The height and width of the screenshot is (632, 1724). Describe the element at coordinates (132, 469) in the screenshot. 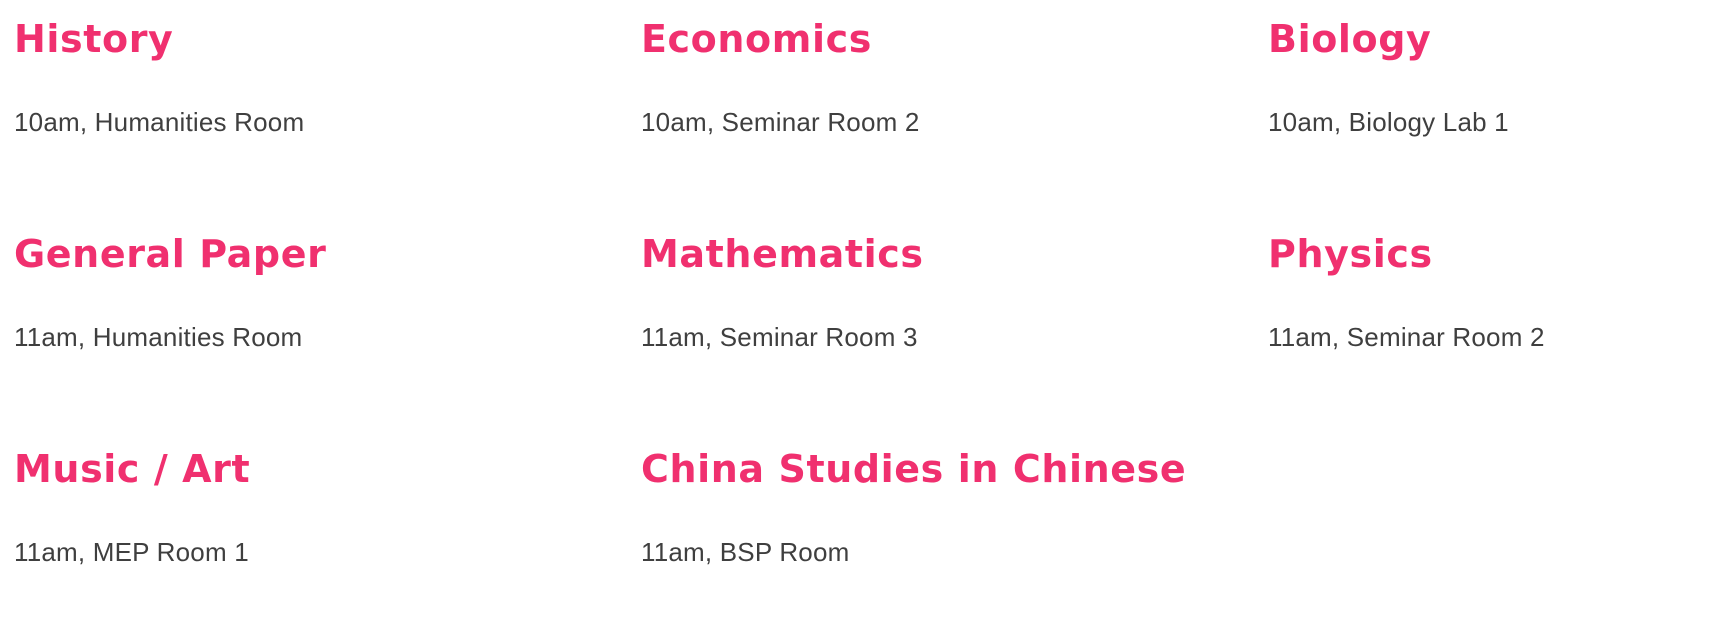

I see `subject-title: Music / Art` at that location.